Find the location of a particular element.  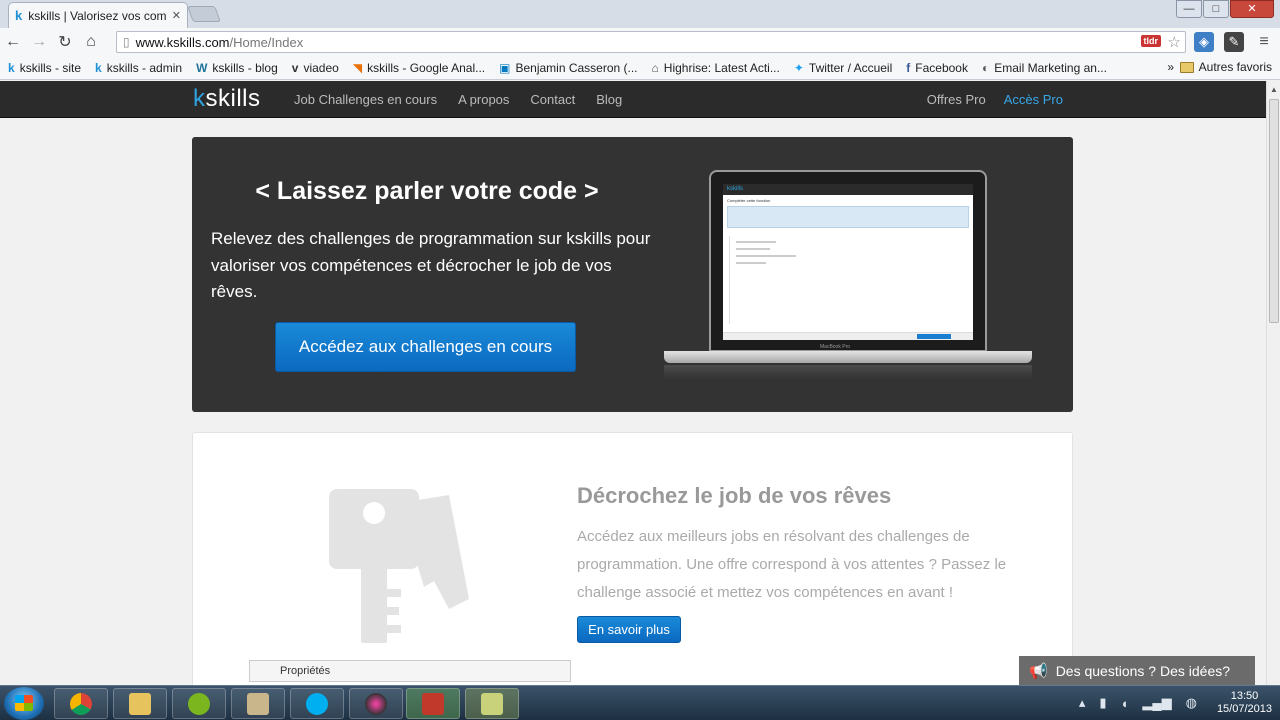

bookmark-item: ✦ Twitter / Accueil is located at coordinates (843, 68).